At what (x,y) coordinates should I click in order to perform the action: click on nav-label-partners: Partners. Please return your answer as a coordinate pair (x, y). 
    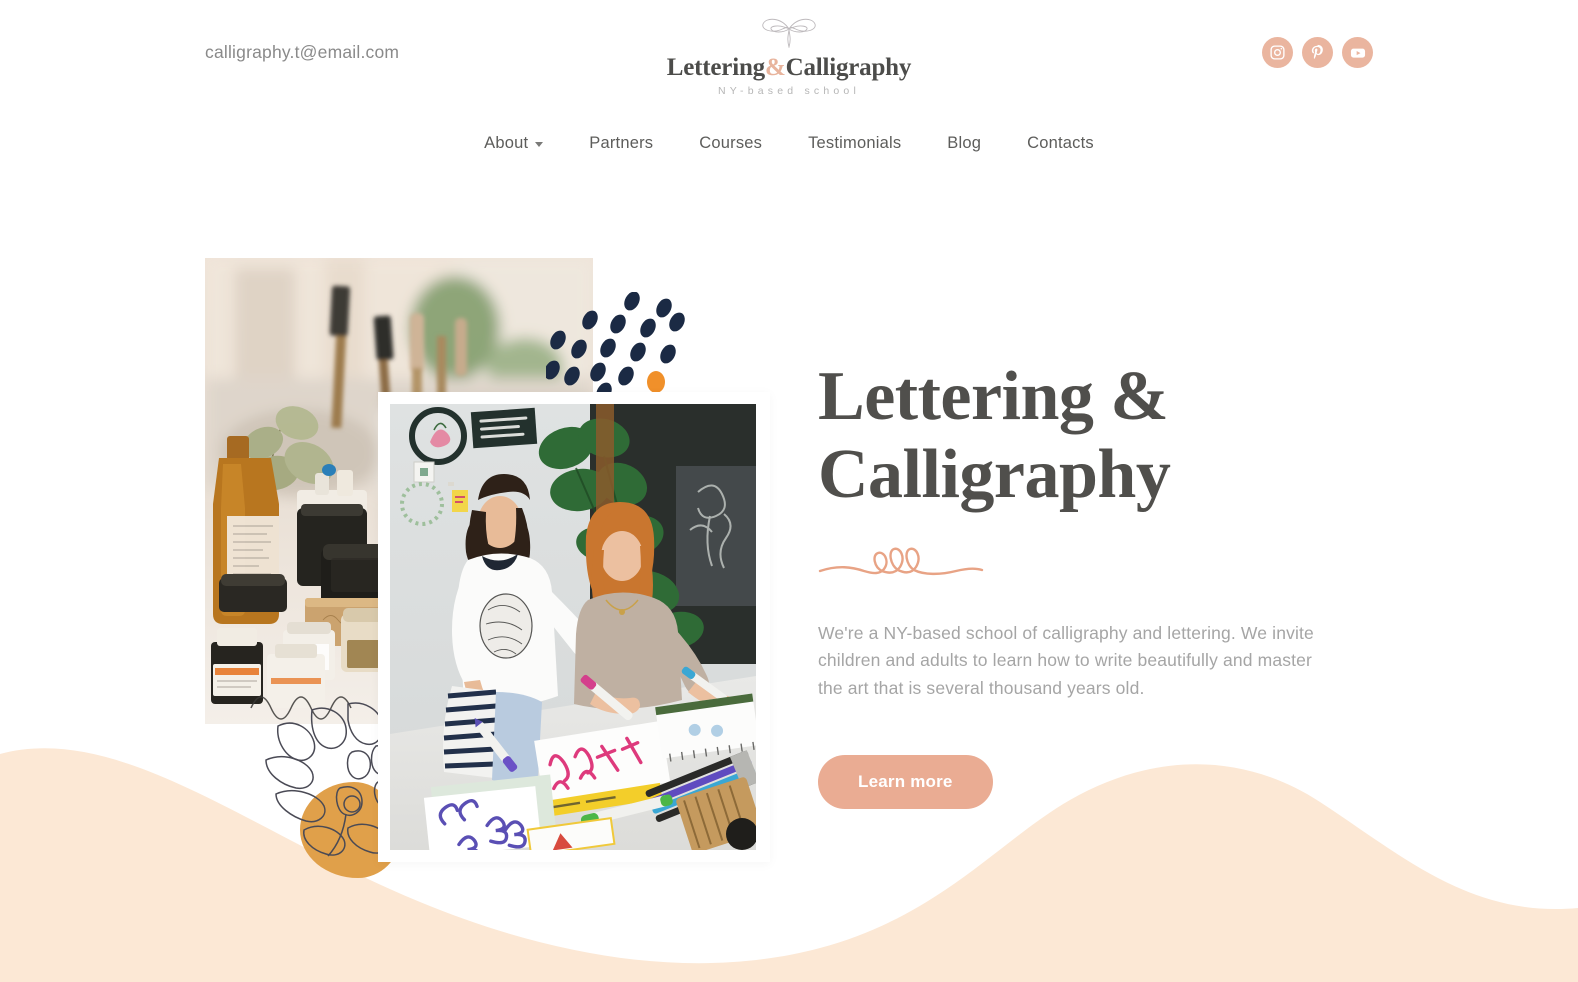
    Looking at the image, I should click on (621, 143).